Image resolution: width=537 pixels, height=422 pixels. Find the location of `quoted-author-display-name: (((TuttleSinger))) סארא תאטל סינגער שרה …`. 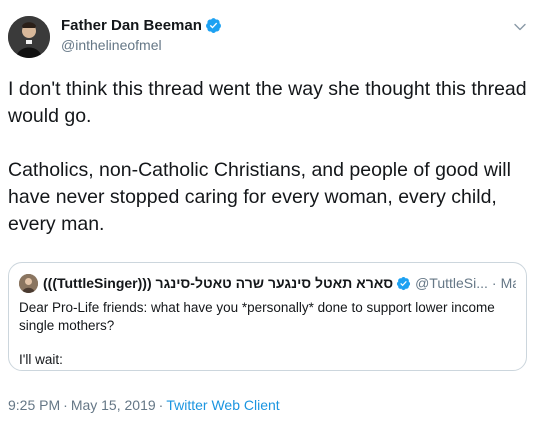

quoted-author-display-name: (((TuttleSinger))) סארא תאטל סינגער שרה … is located at coordinates (218, 283).